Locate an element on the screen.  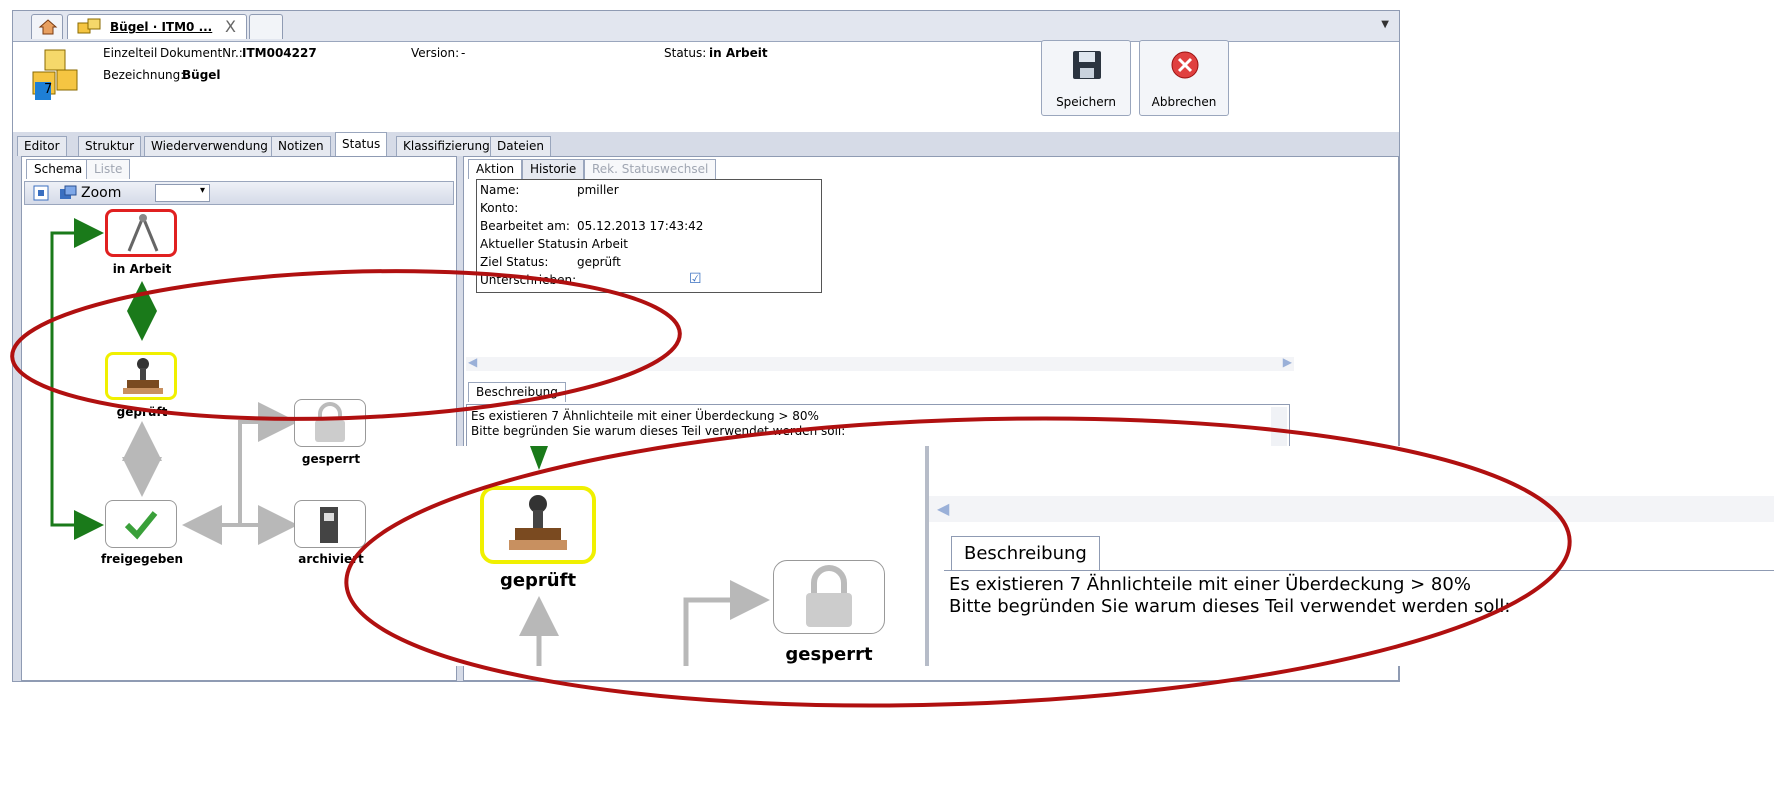
highlight-ellipse-small is located at coordinates (346, 345).